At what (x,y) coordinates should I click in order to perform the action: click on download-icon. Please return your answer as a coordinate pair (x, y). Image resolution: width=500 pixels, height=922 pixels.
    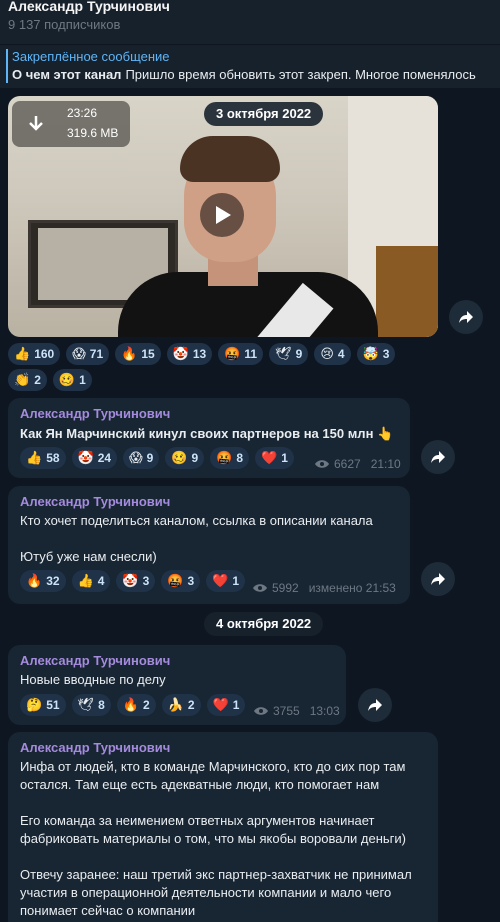
    Looking at the image, I should click on (36, 124).